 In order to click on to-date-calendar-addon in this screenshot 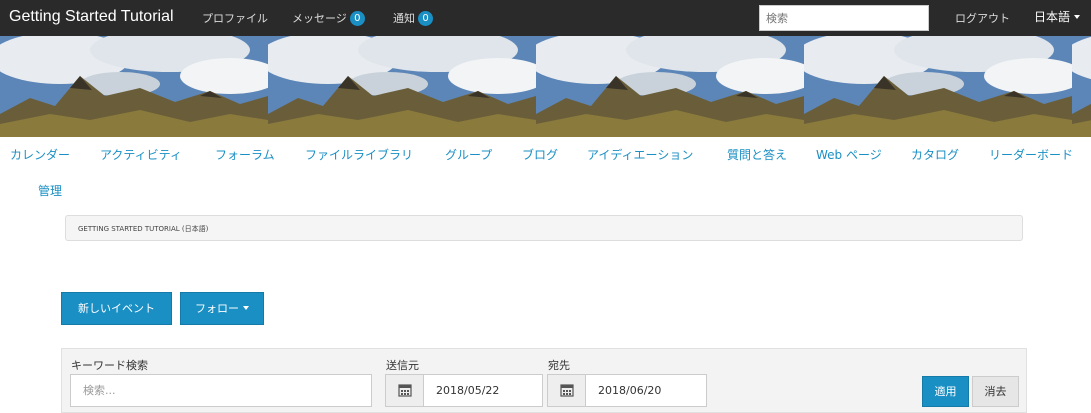, I will do `click(566, 390)`.